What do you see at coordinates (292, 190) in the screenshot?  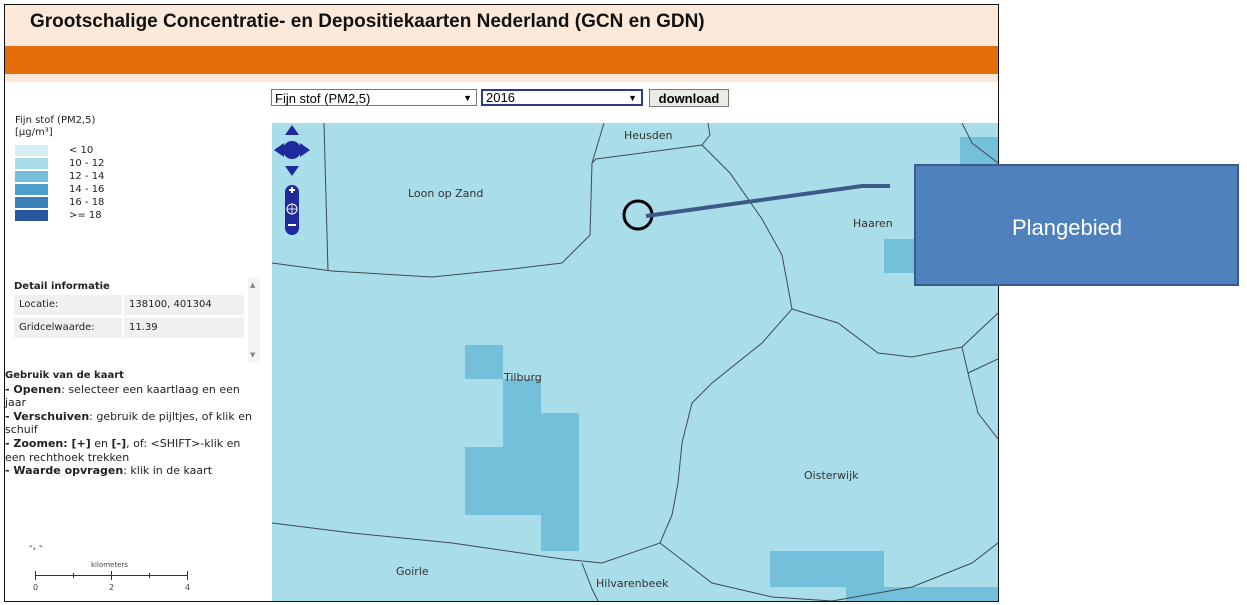 I see `zoom-in-icon` at bounding box center [292, 190].